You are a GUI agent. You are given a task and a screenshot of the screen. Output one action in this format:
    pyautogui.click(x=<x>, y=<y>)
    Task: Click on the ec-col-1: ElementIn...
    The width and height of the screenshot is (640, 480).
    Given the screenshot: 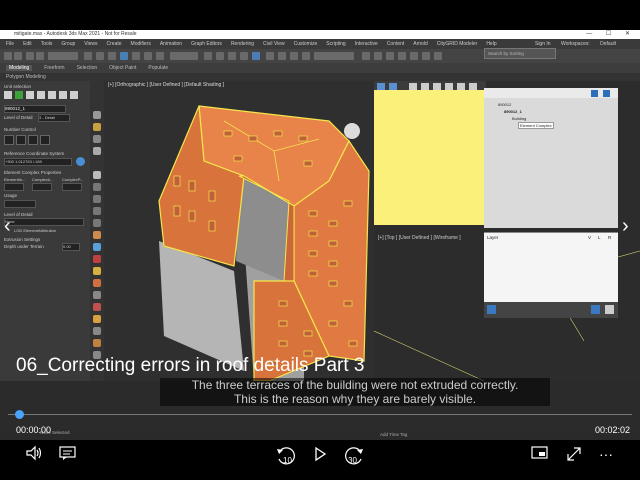 What is the action you would take?
    pyautogui.click(x=15, y=179)
    